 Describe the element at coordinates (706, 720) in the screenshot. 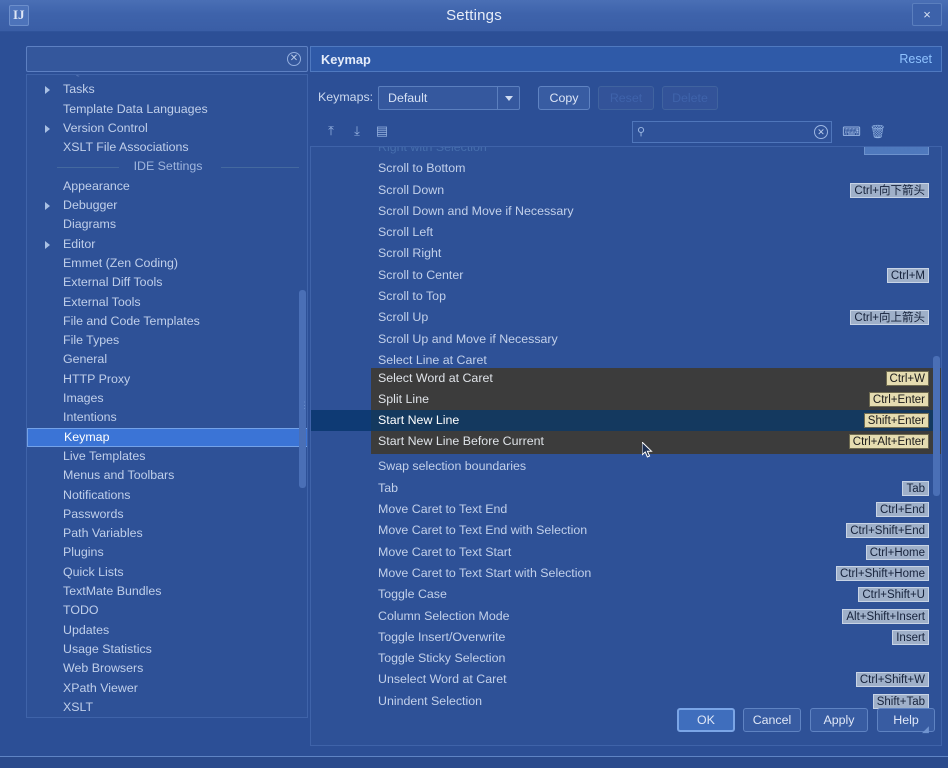

I see `ok-button: OK` at that location.